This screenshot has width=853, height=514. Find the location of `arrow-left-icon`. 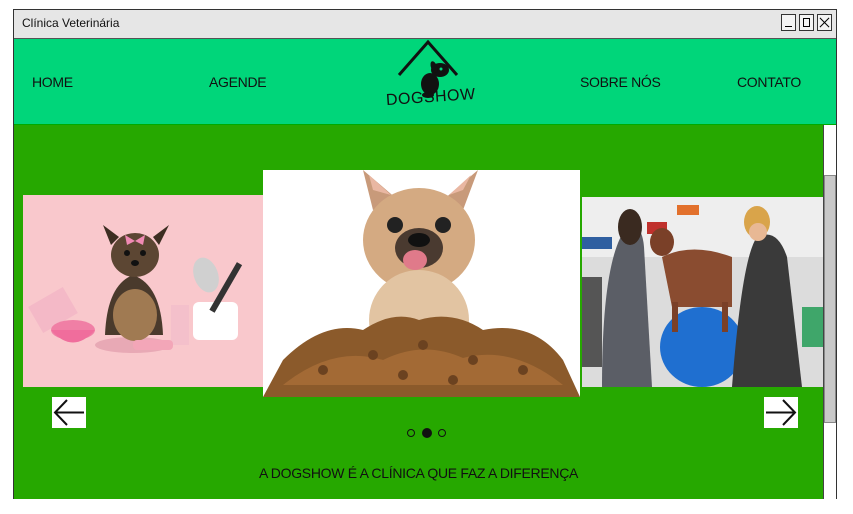

arrow-left-icon is located at coordinates (68, 412).